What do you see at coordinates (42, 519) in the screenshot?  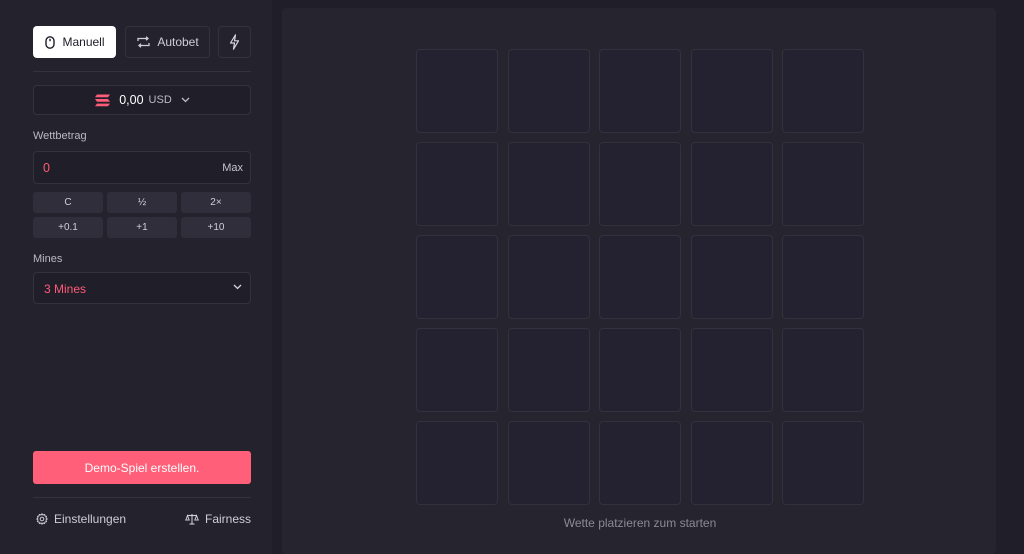 I see `gear-icon` at bounding box center [42, 519].